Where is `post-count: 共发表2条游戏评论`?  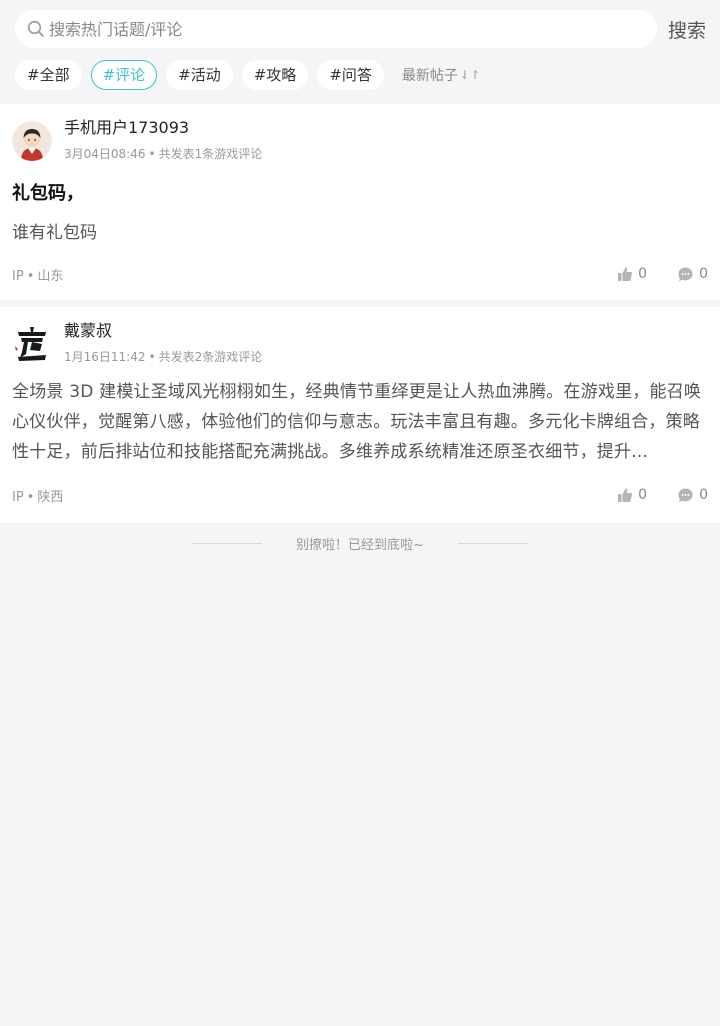 post-count: 共发表2条游戏评论 is located at coordinates (210, 357).